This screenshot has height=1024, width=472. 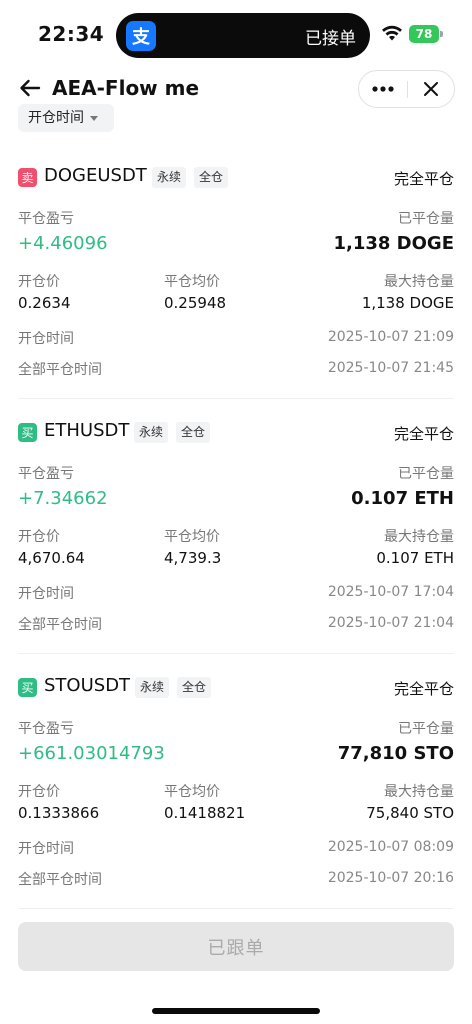 I want to click on symbol: STOUSDT, so click(x=87, y=685).